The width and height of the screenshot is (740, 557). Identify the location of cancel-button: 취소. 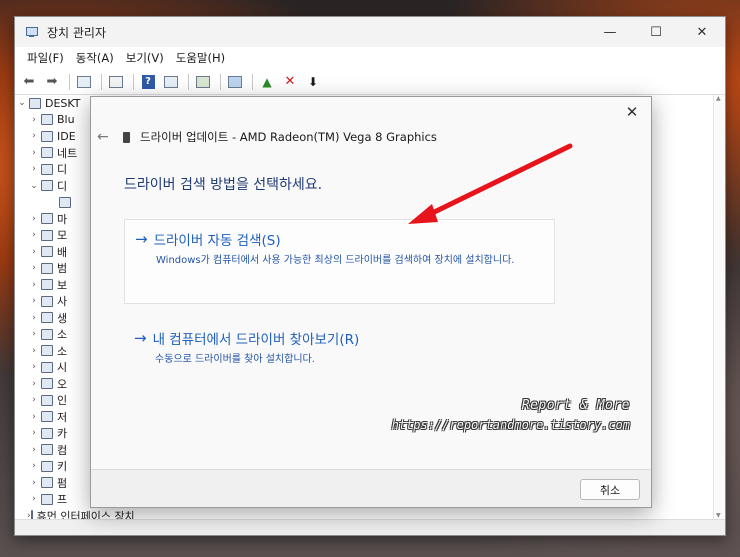
(610, 489).